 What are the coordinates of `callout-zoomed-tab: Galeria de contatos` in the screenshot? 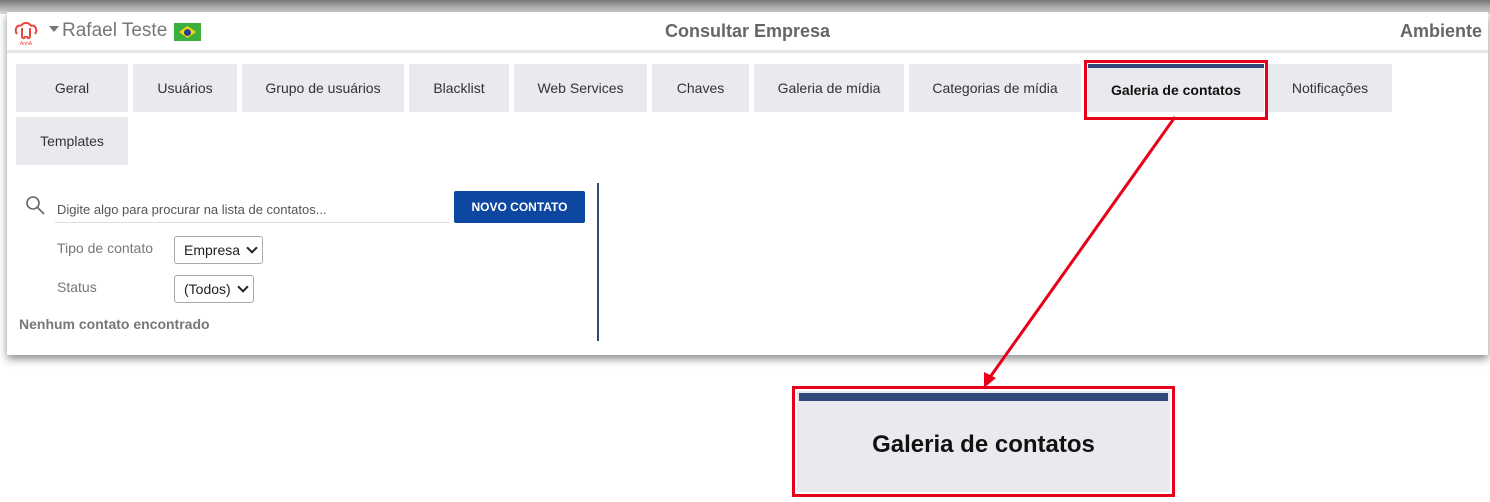 It's located at (983, 441).